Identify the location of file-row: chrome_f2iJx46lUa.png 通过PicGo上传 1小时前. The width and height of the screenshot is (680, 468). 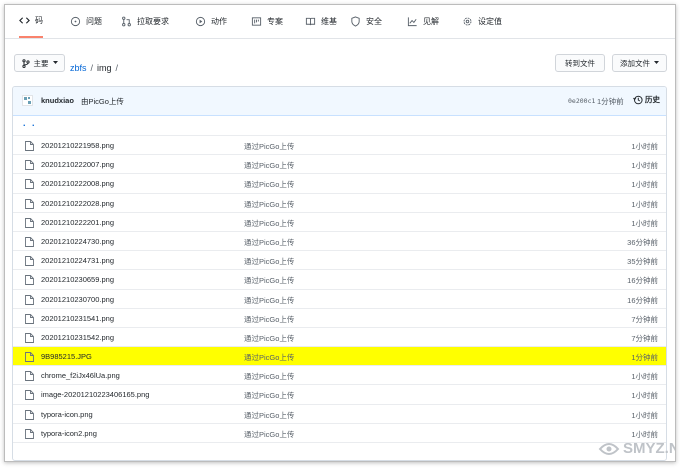
(339, 376).